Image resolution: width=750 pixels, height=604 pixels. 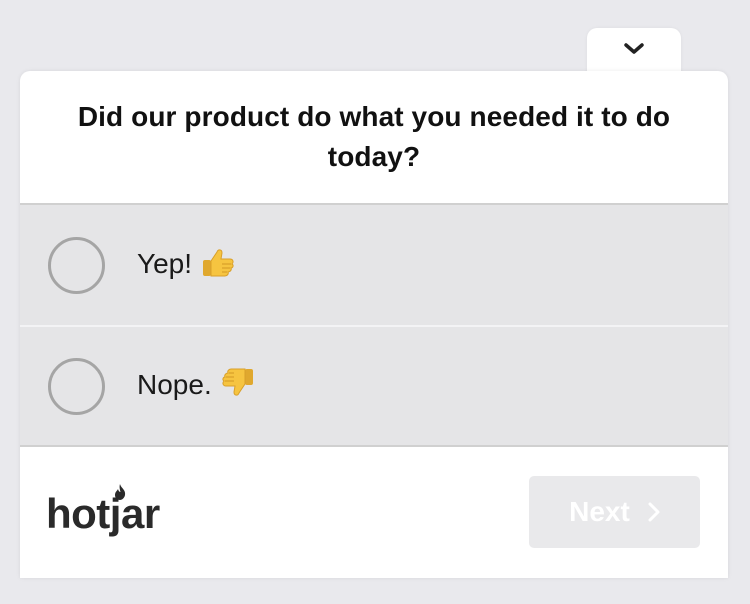 I want to click on flame-icon, so click(x=120, y=491).